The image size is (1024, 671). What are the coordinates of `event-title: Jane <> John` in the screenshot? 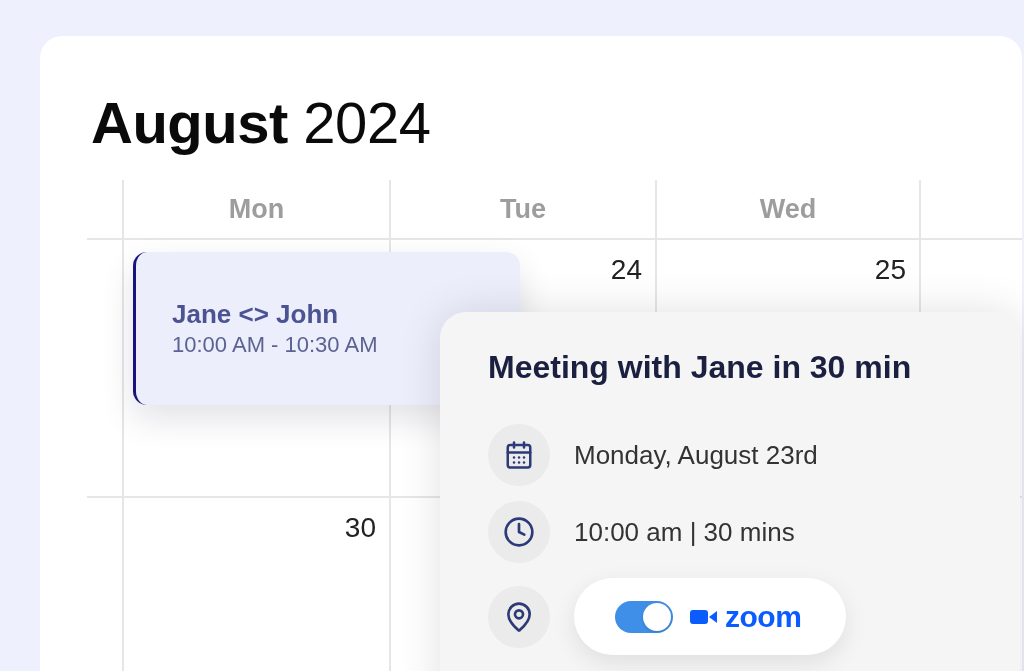 It's located at (255, 314).